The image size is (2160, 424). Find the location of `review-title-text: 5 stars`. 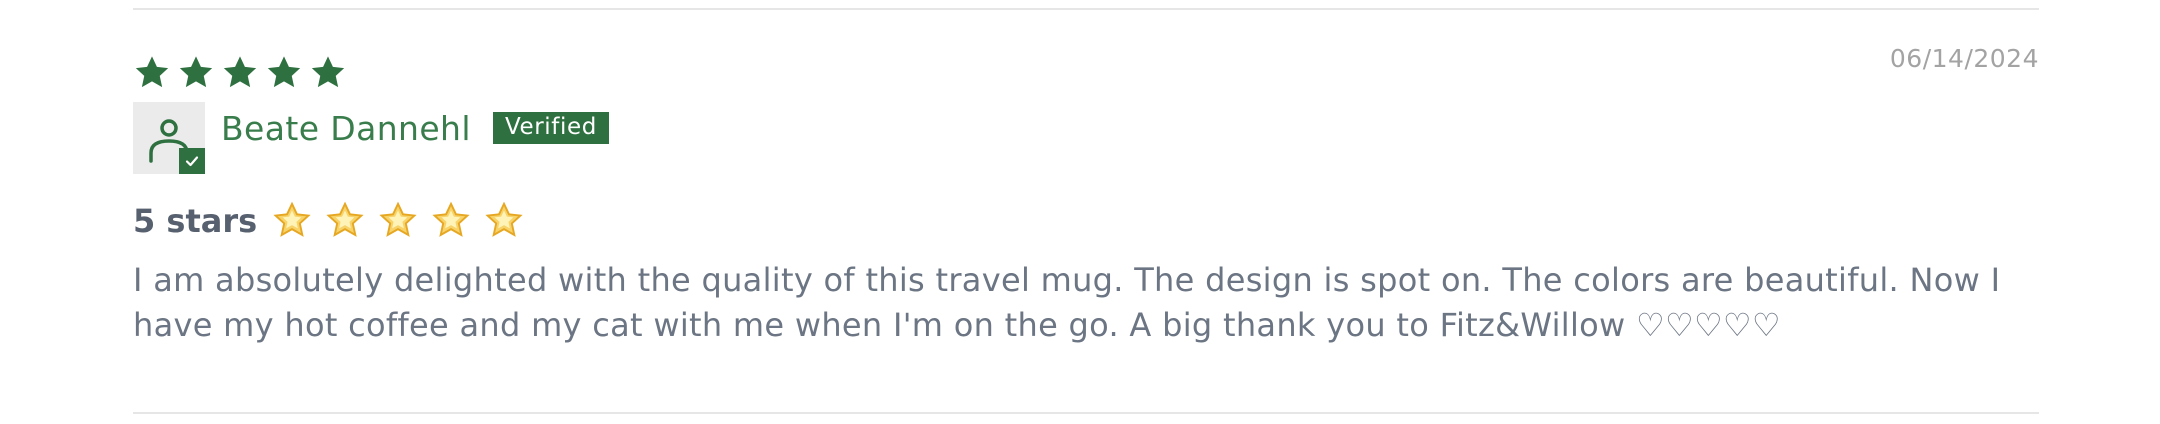

review-title-text: 5 stars is located at coordinates (195, 221).